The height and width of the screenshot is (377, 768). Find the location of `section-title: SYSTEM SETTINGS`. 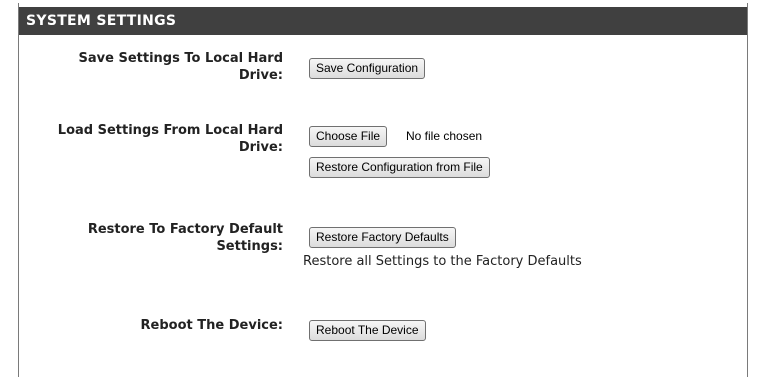

section-title: SYSTEM SETTINGS is located at coordinates (383, 21).